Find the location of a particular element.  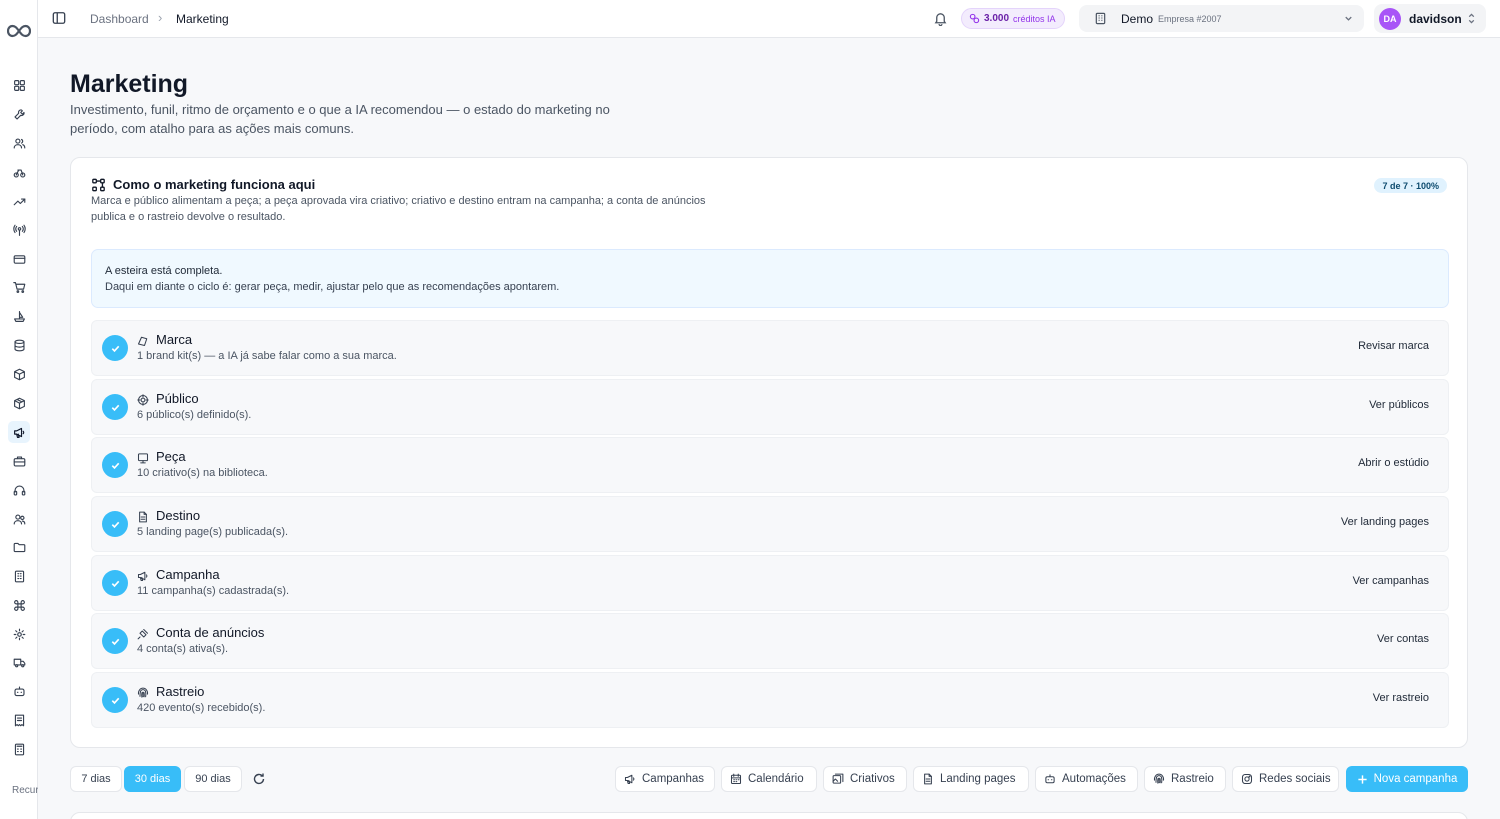

sidebar-item-cart is located at coordinates (19, 287).